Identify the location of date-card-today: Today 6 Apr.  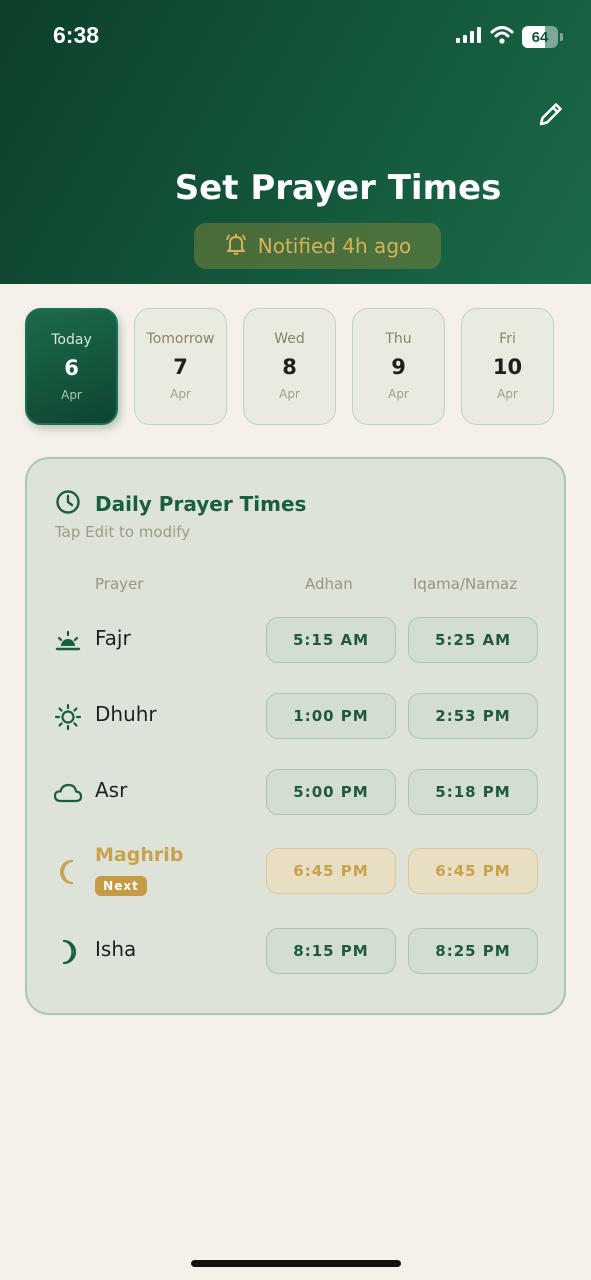
(71, 366).